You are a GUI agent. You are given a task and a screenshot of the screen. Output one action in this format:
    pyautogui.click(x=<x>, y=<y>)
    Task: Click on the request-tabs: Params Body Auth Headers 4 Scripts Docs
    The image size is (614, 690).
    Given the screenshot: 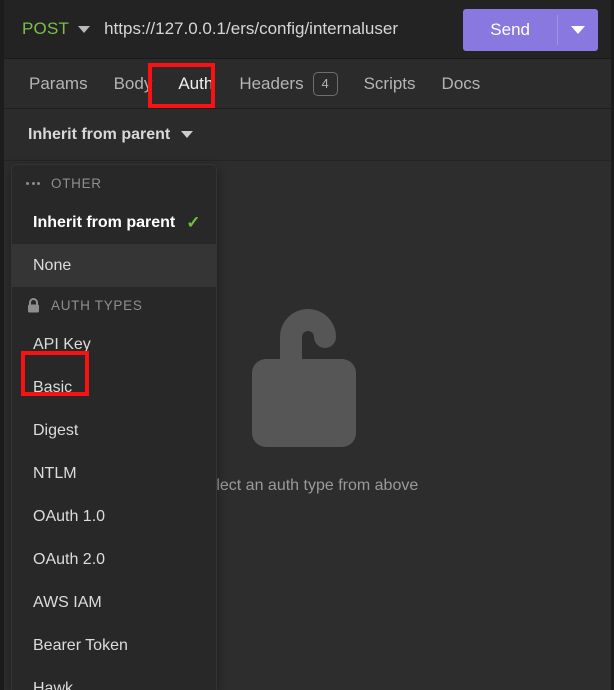 What is the action you would take?
    pyautogui.click(x=307, y=84)
    